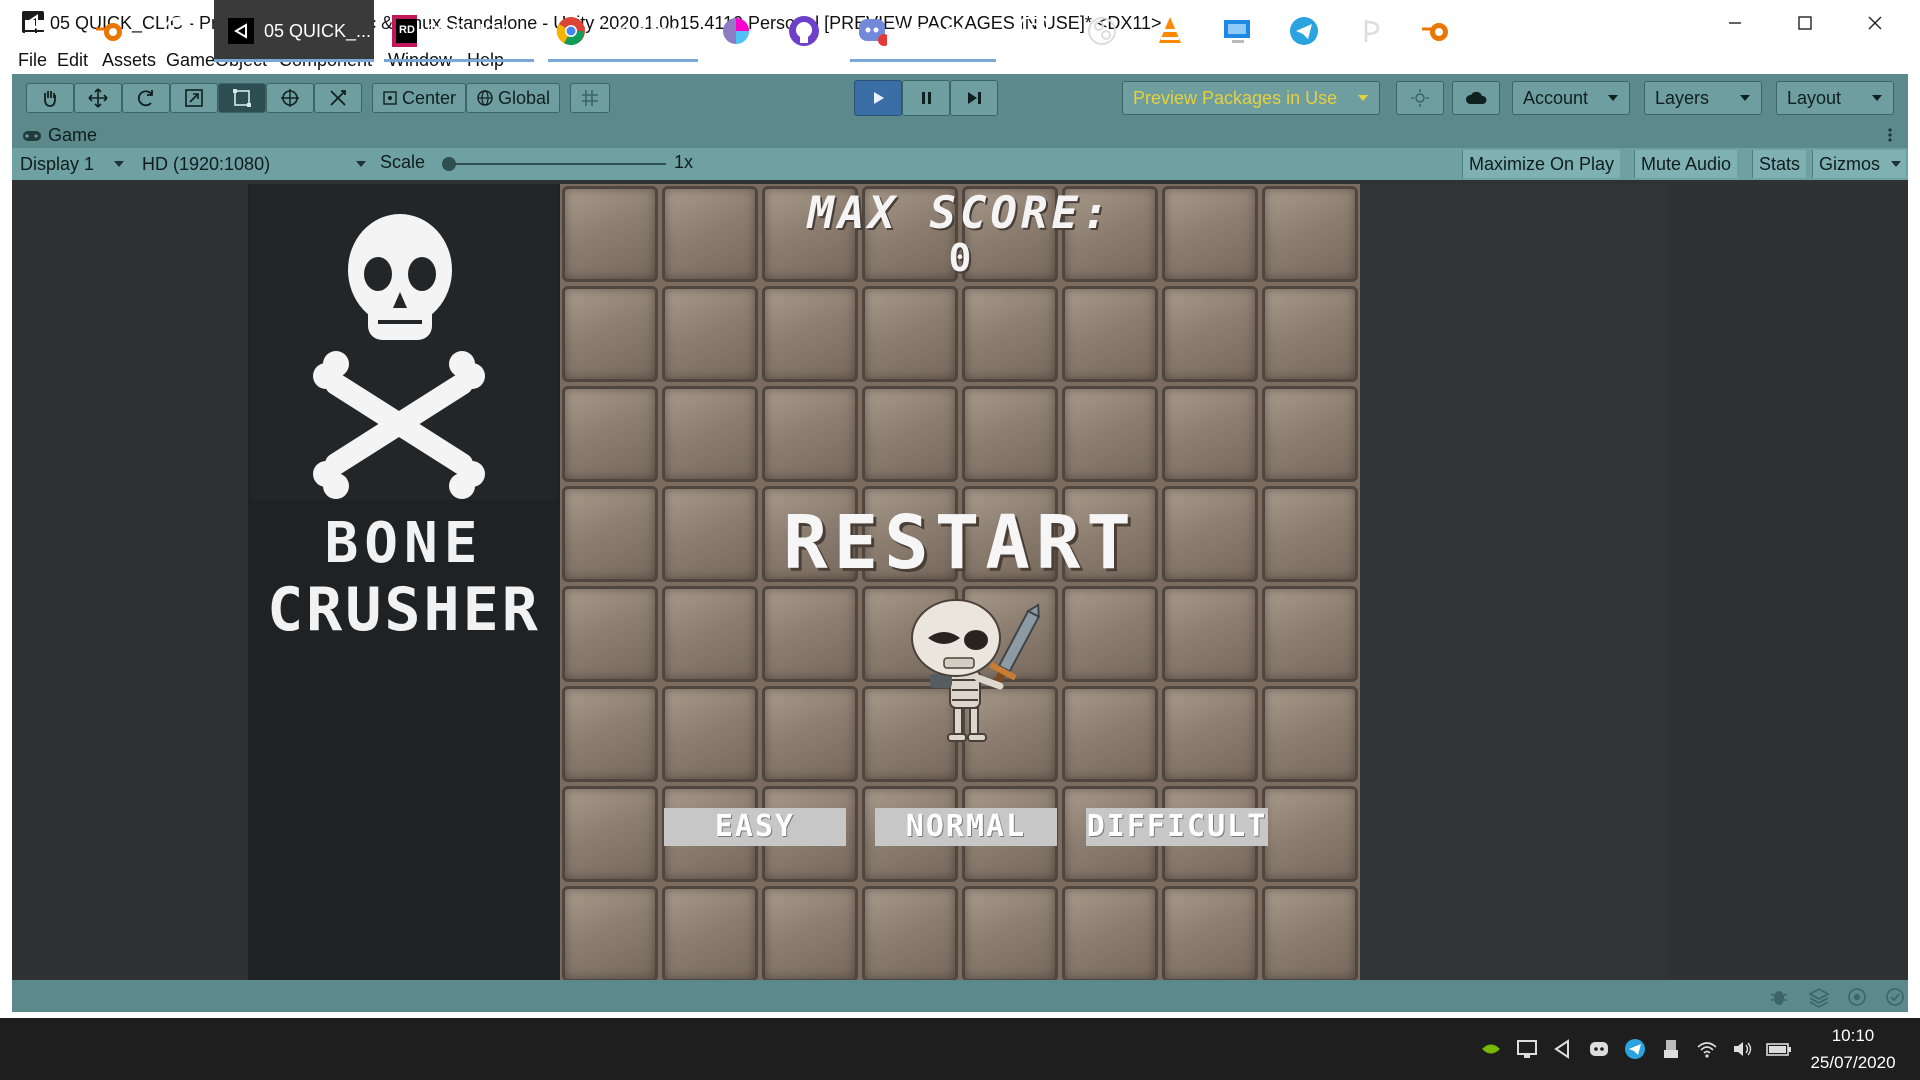 Image resolution: width=1920 pixels, height=1080 pixels. Describe the element at coordinates (1304, 31) in the screenshot. I see `telegram-icon` at that location.